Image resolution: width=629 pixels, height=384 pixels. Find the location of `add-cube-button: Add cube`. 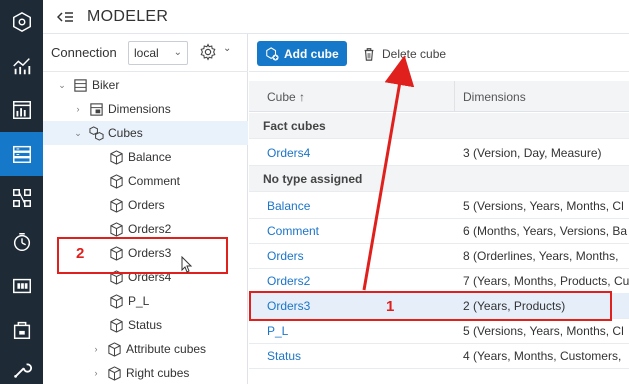

add-cube-button: Add cube is located at coordinates (302, 53).